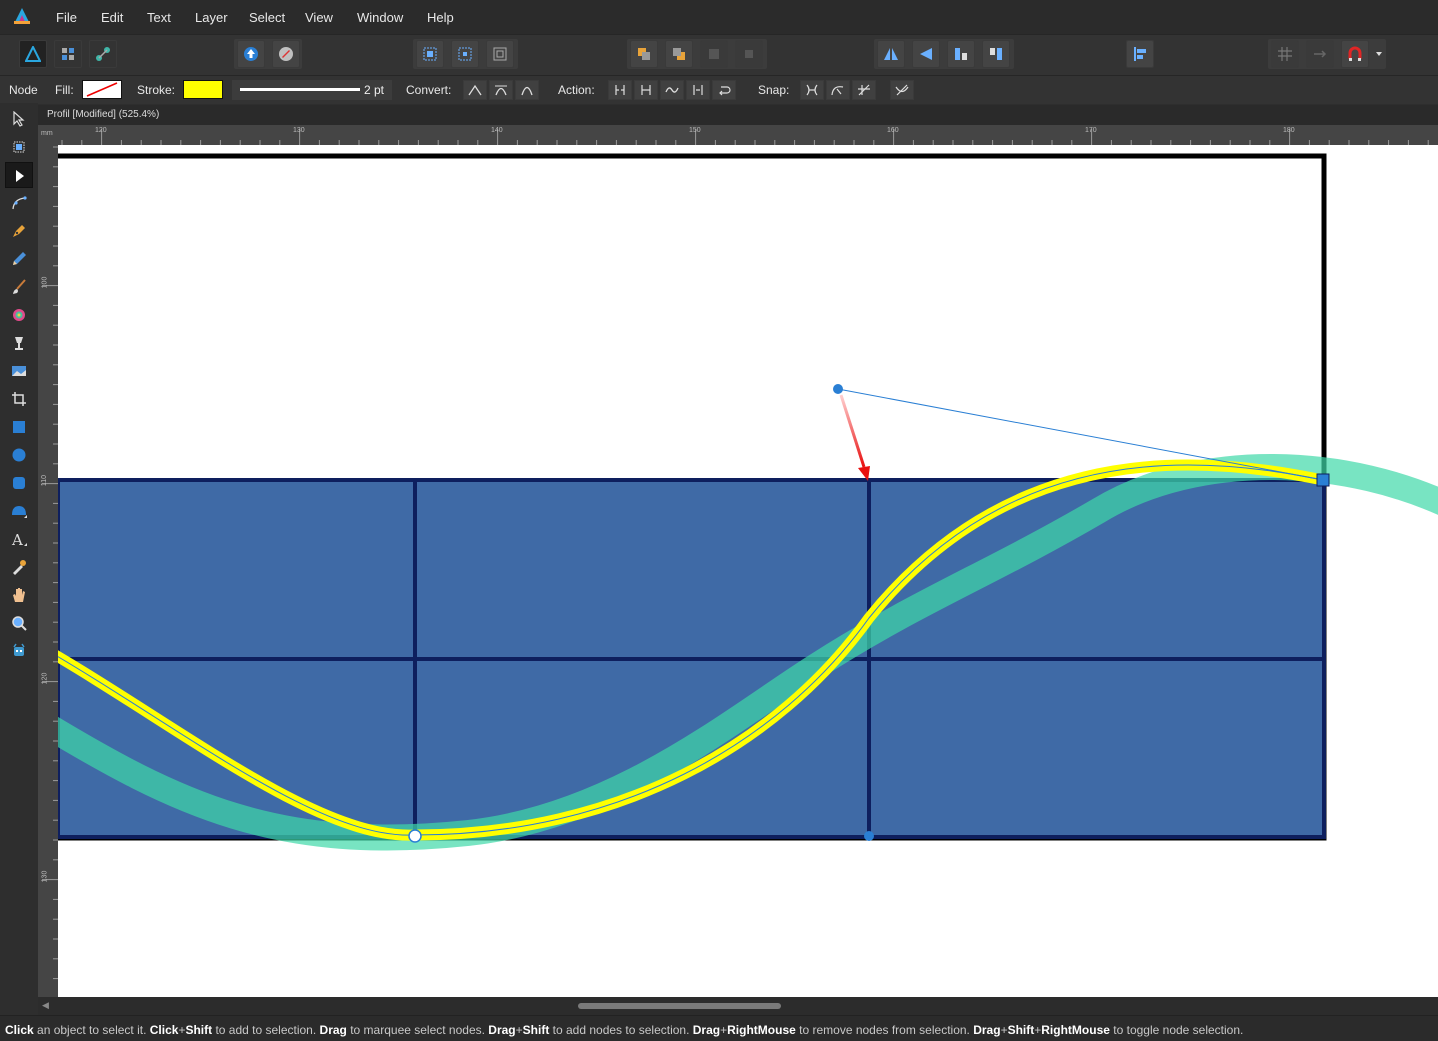  I want to click on chevron-down-icon, so click(1379, 54).